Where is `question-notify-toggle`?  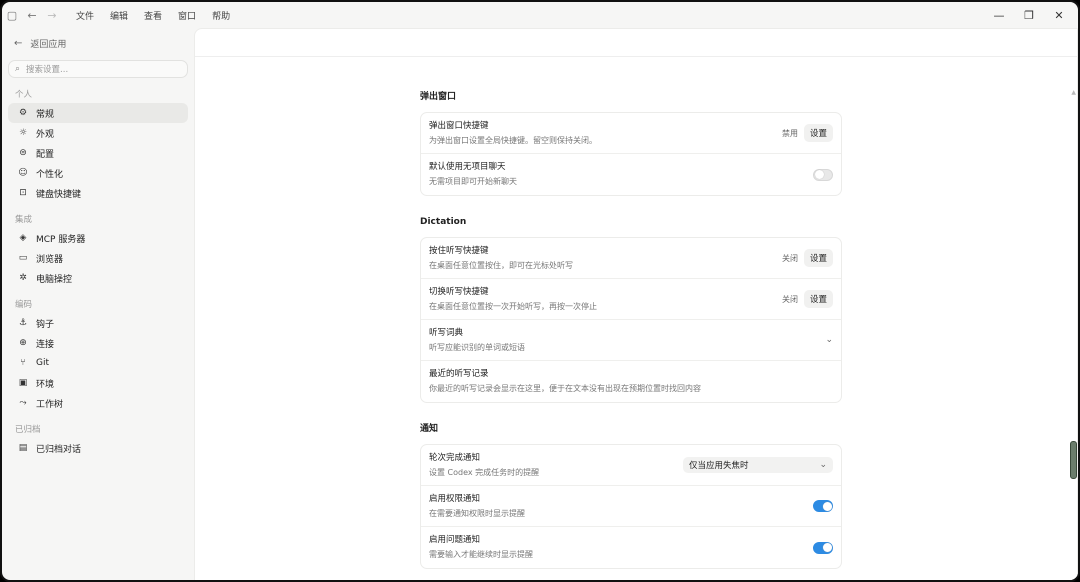 question-notify-toggle is located at coordinates (823, 547).